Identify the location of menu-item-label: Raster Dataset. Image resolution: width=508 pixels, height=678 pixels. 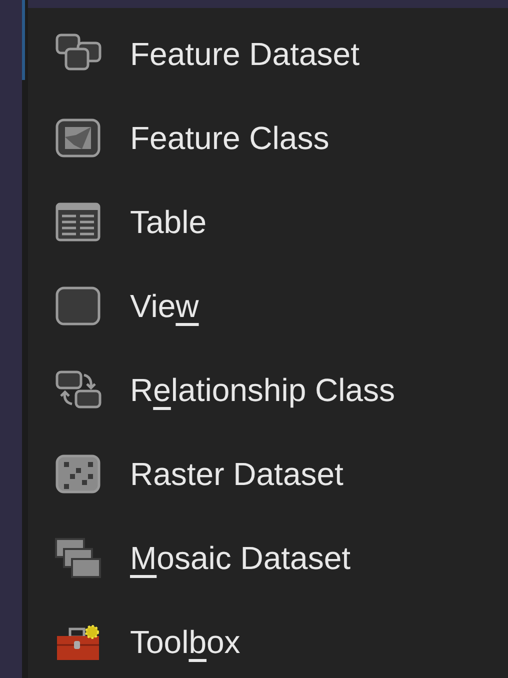
(237, 474).